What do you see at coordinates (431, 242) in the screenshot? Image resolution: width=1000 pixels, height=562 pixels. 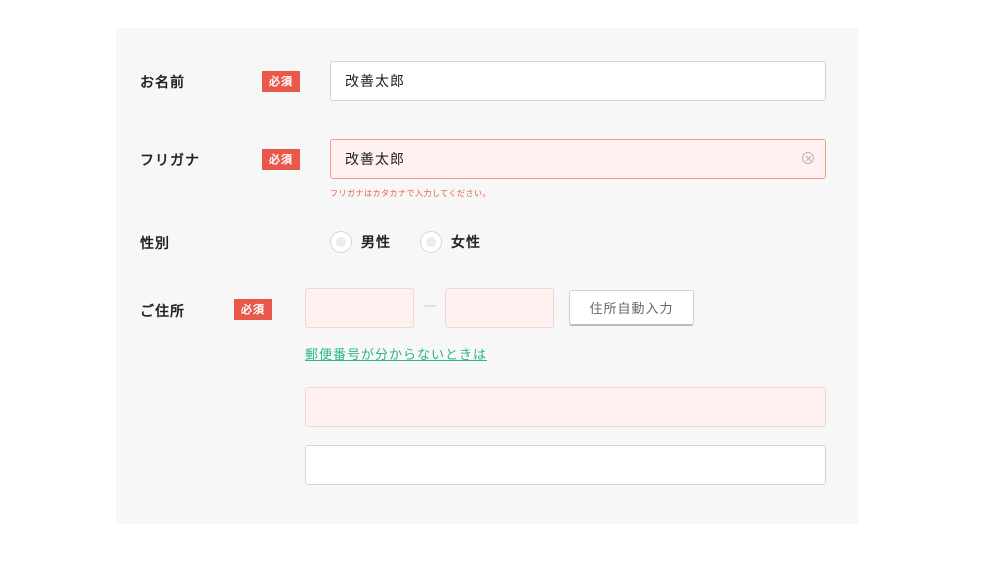 I see `radio-female` at bounding box center [431, 242].